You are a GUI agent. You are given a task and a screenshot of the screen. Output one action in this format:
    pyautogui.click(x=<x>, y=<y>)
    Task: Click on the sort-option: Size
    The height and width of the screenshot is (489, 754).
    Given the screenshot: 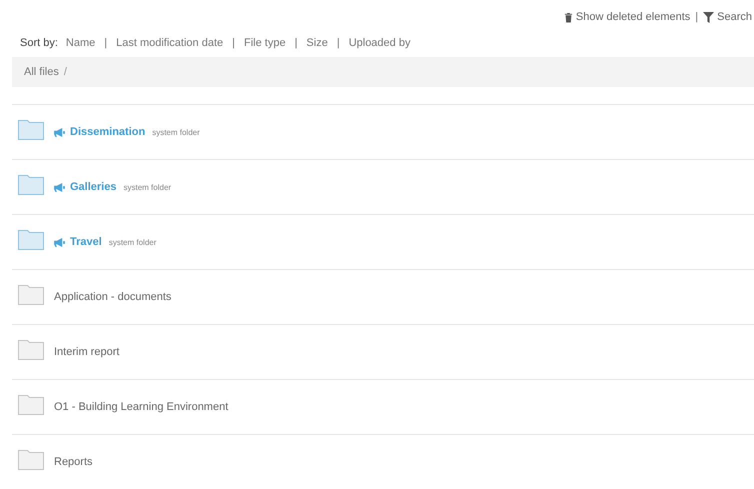 What is the action you would take?
    pyautogui.click(x=317, y=43)
    